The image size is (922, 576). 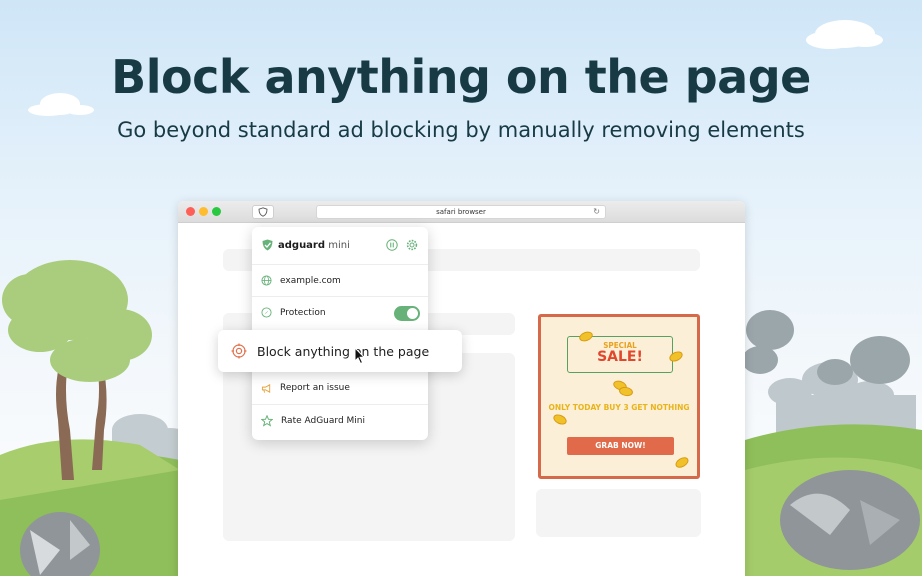 I want to click on megaphone-icon, so click(x=266, y=388).